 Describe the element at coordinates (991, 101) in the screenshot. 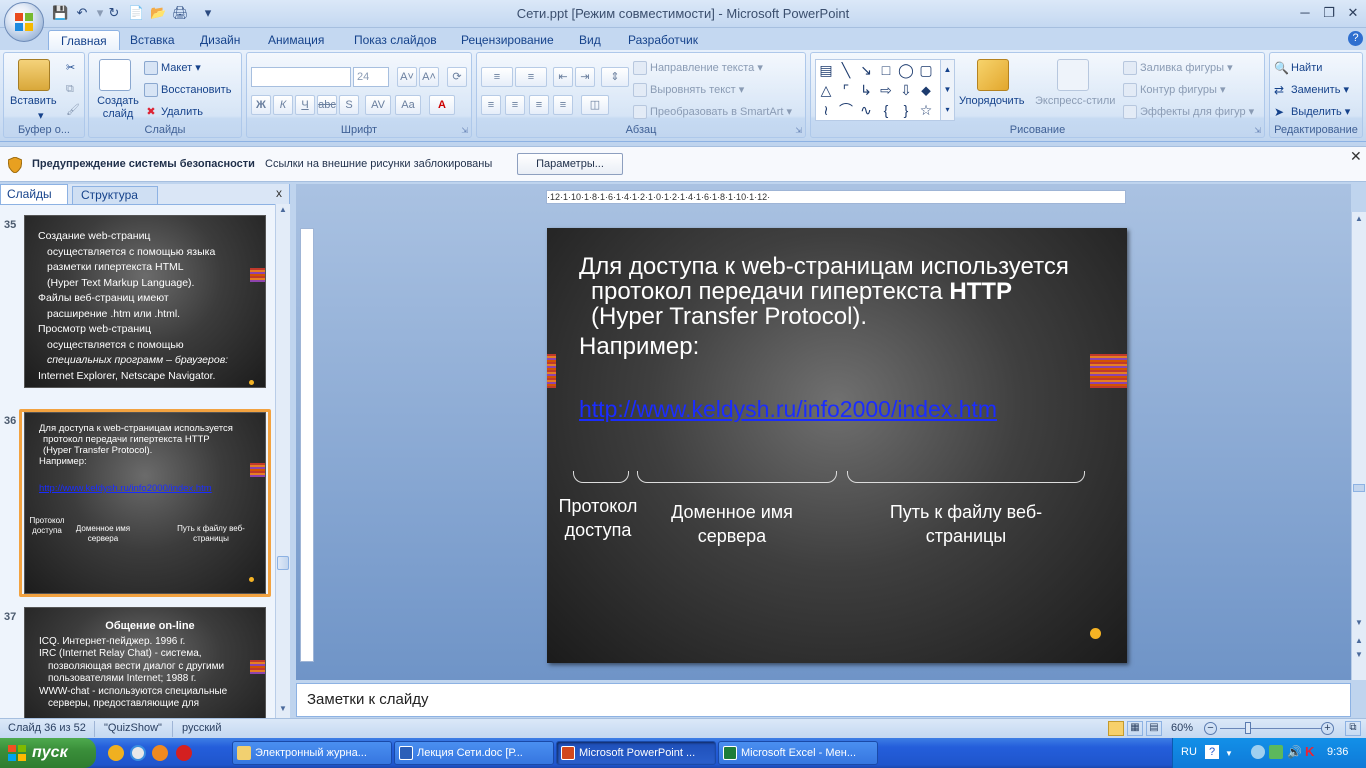

I see `arrange-button: Упорядочить` at that location.